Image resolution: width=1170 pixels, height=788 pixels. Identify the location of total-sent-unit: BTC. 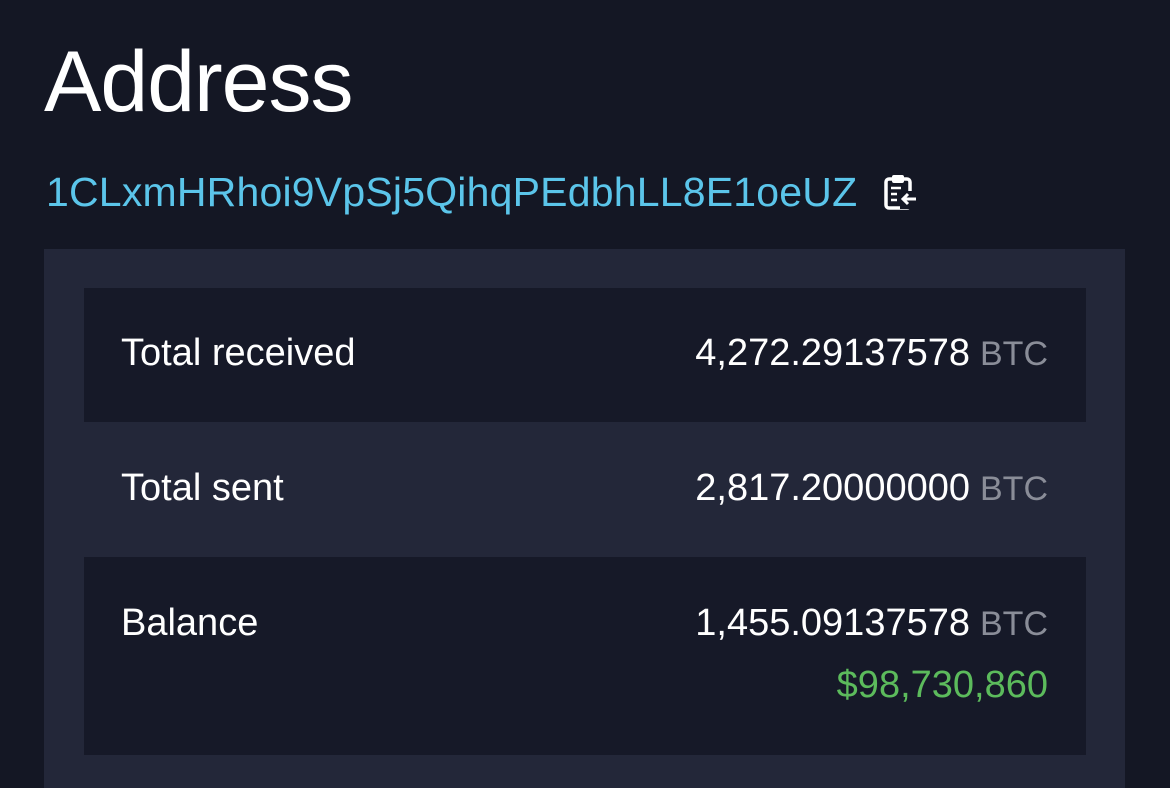
(1014, 489).